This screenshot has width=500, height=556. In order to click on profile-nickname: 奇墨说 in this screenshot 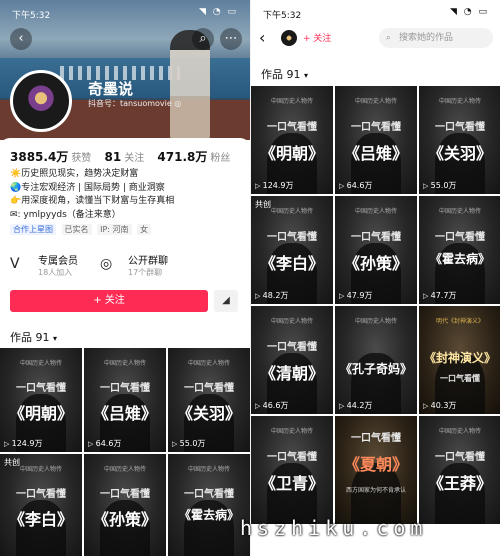, I will do `click(111, 89)`.